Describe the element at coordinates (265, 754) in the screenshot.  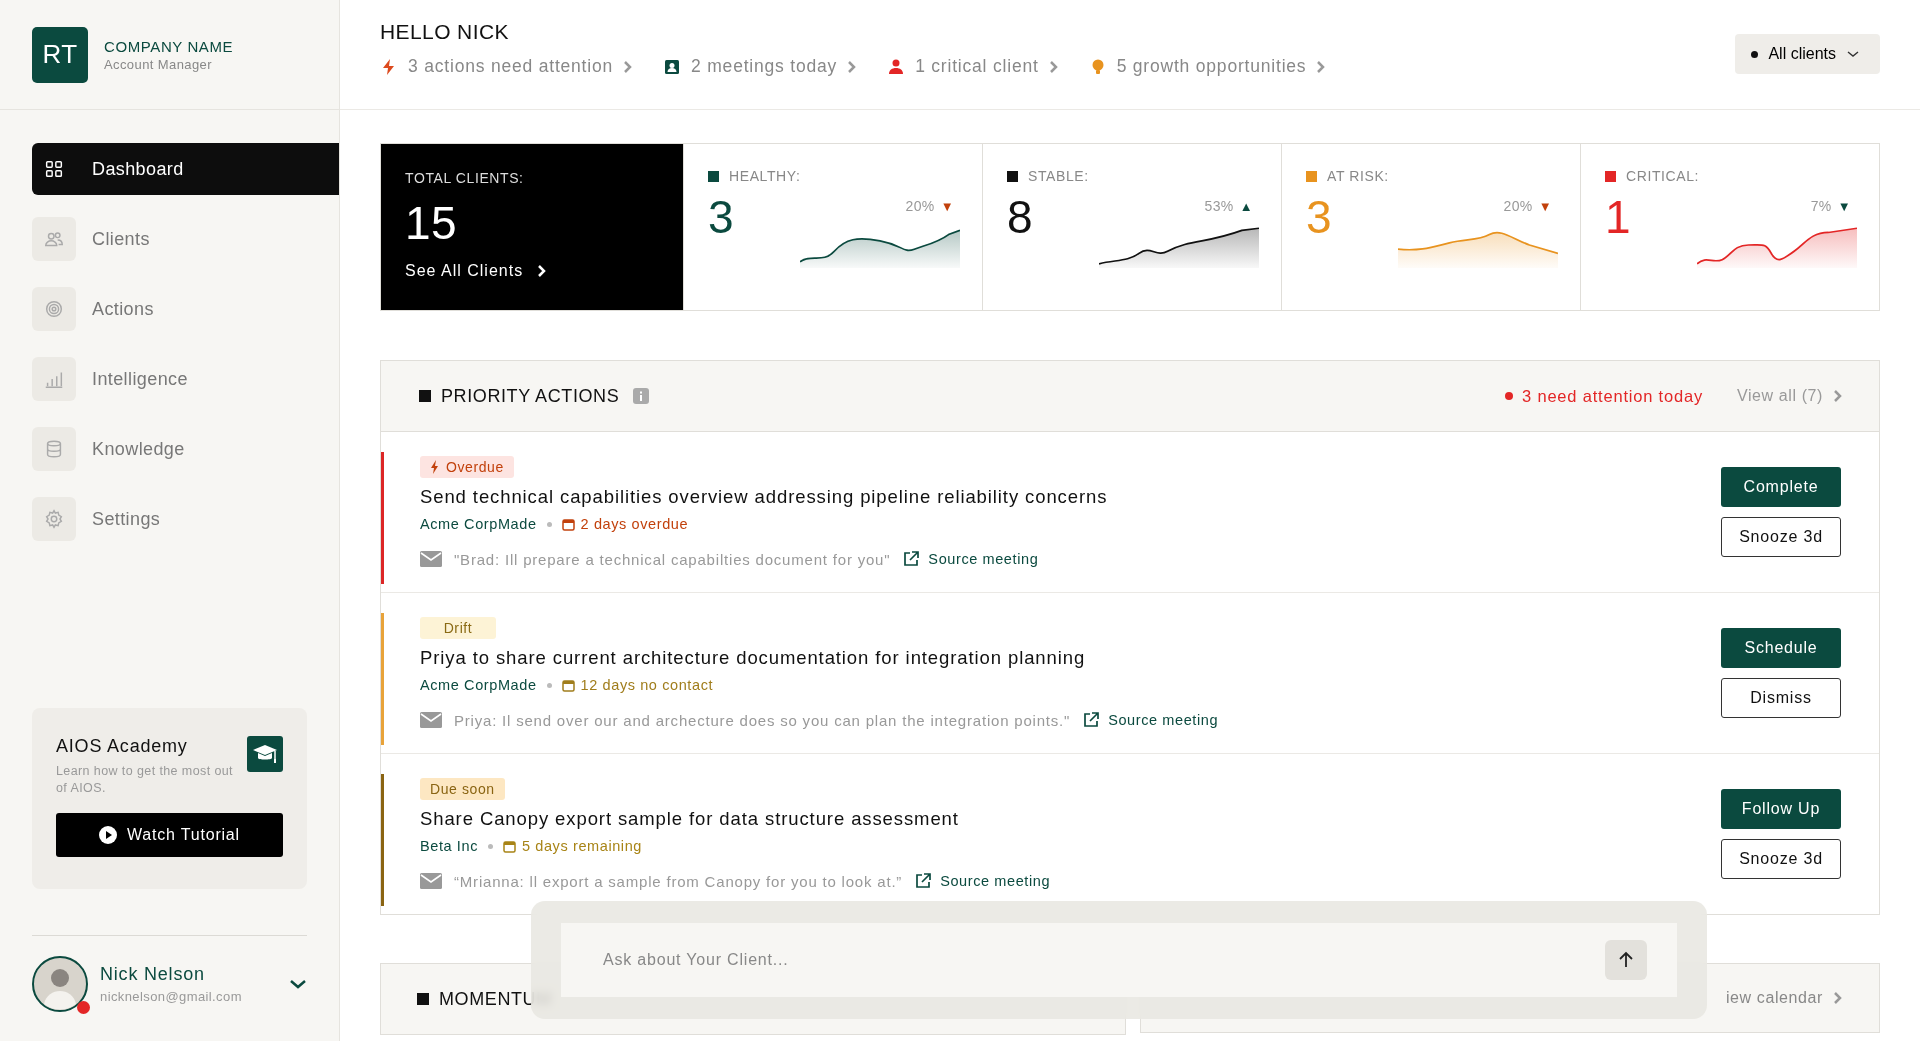
I see `graduation-cap-icon` at that location.